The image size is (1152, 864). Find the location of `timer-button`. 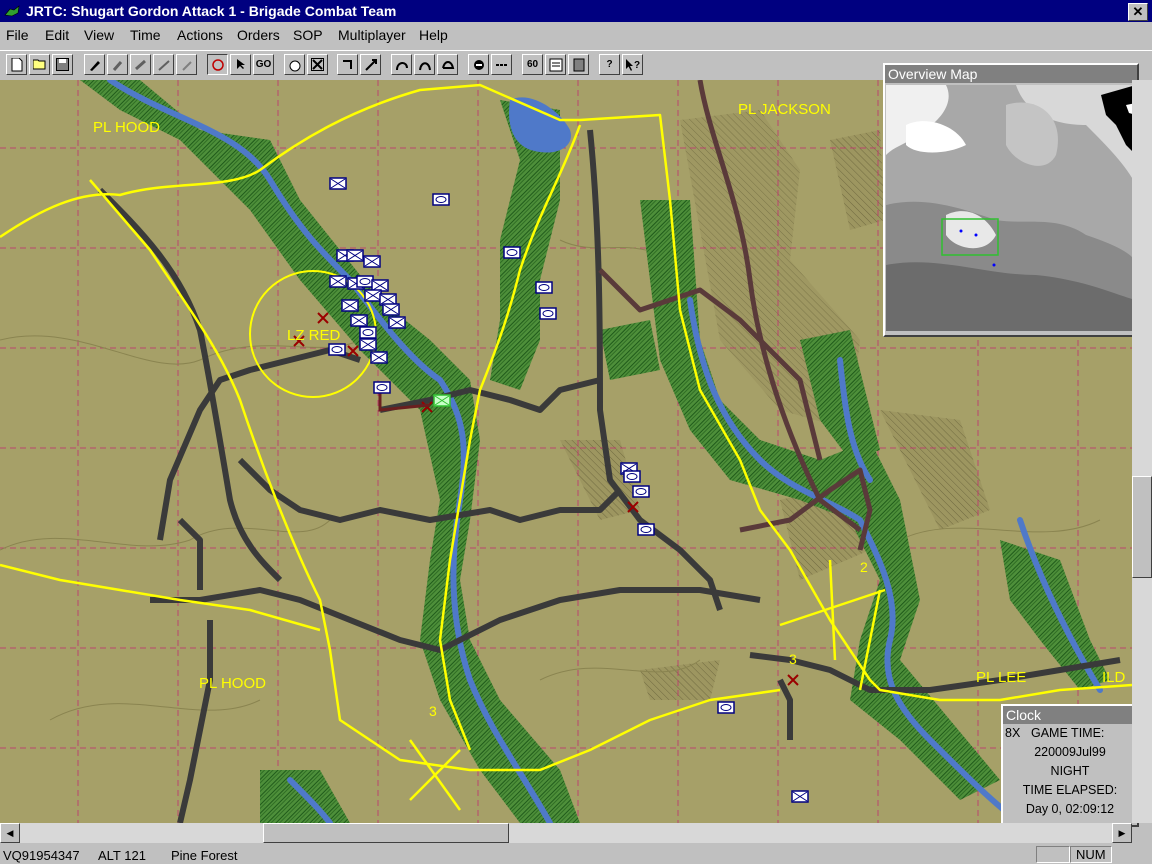

timer-button is located at coordinates (294, 64).